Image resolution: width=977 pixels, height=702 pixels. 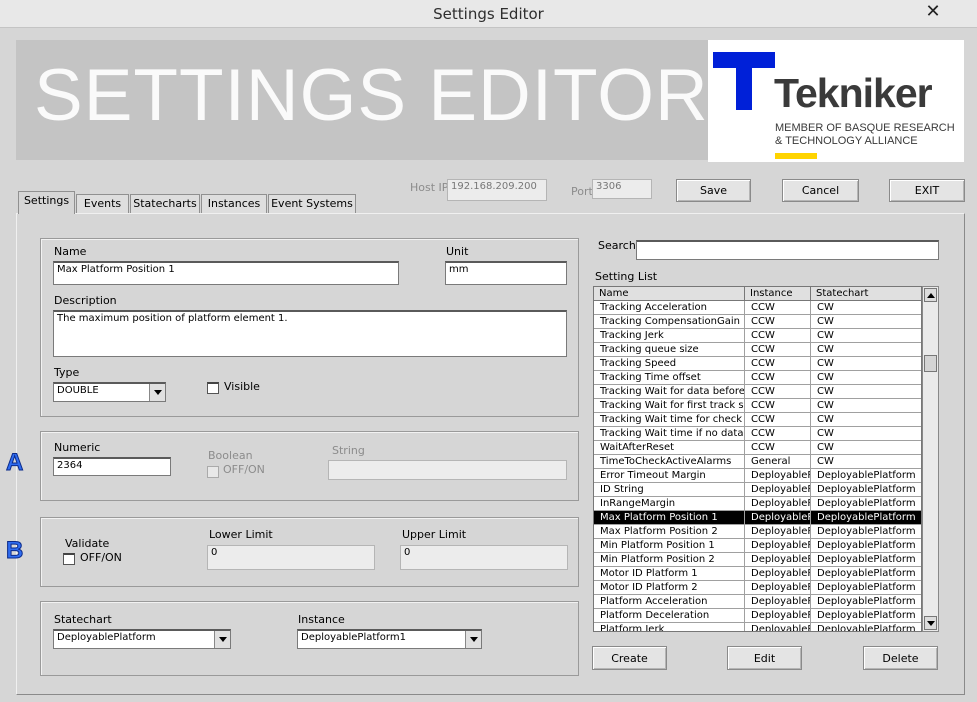 I want to click on tab-events: Events, so click(x=102, y=203).